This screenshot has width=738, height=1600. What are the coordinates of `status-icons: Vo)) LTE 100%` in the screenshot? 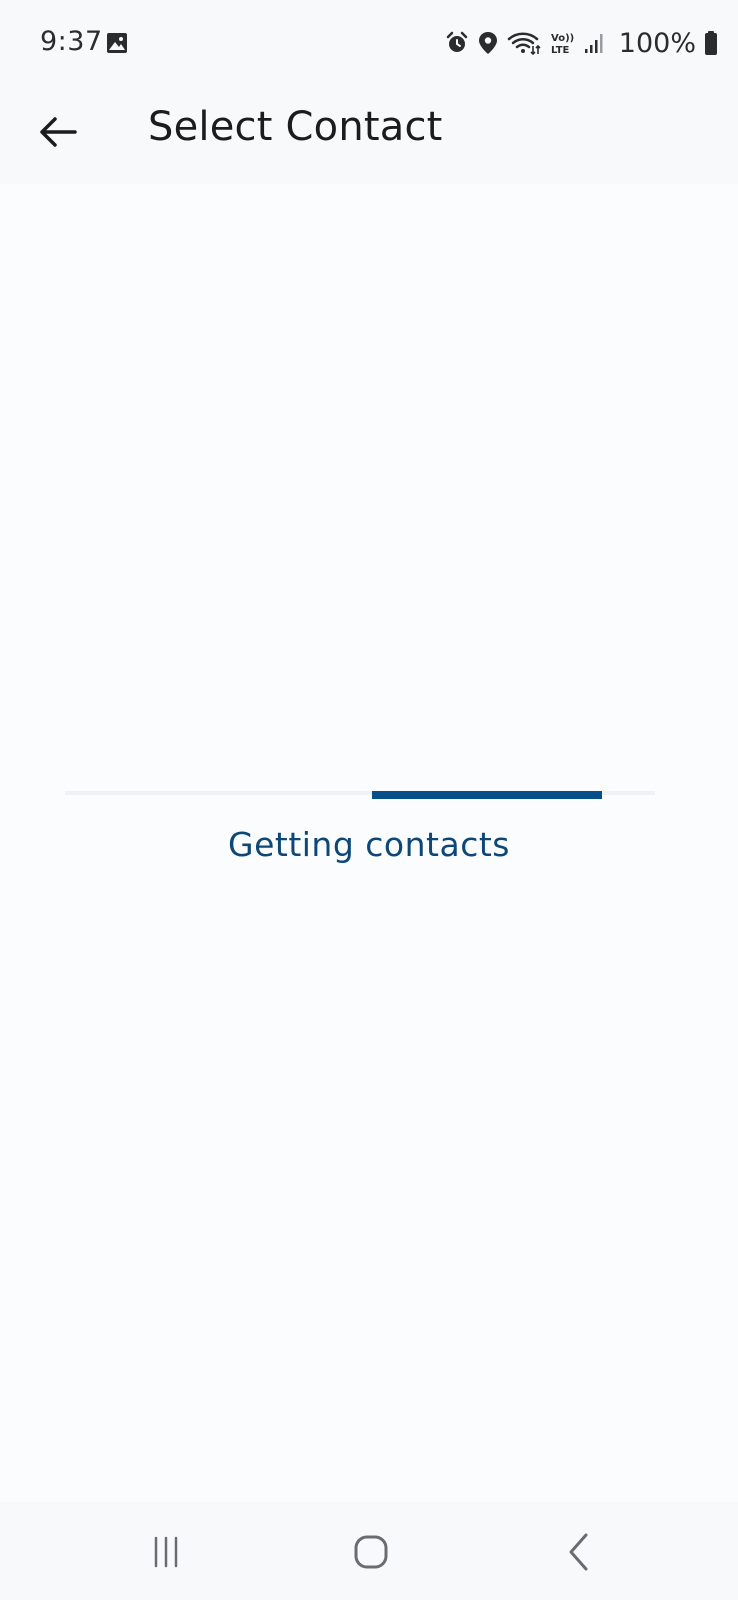 It's located at (581, 43).